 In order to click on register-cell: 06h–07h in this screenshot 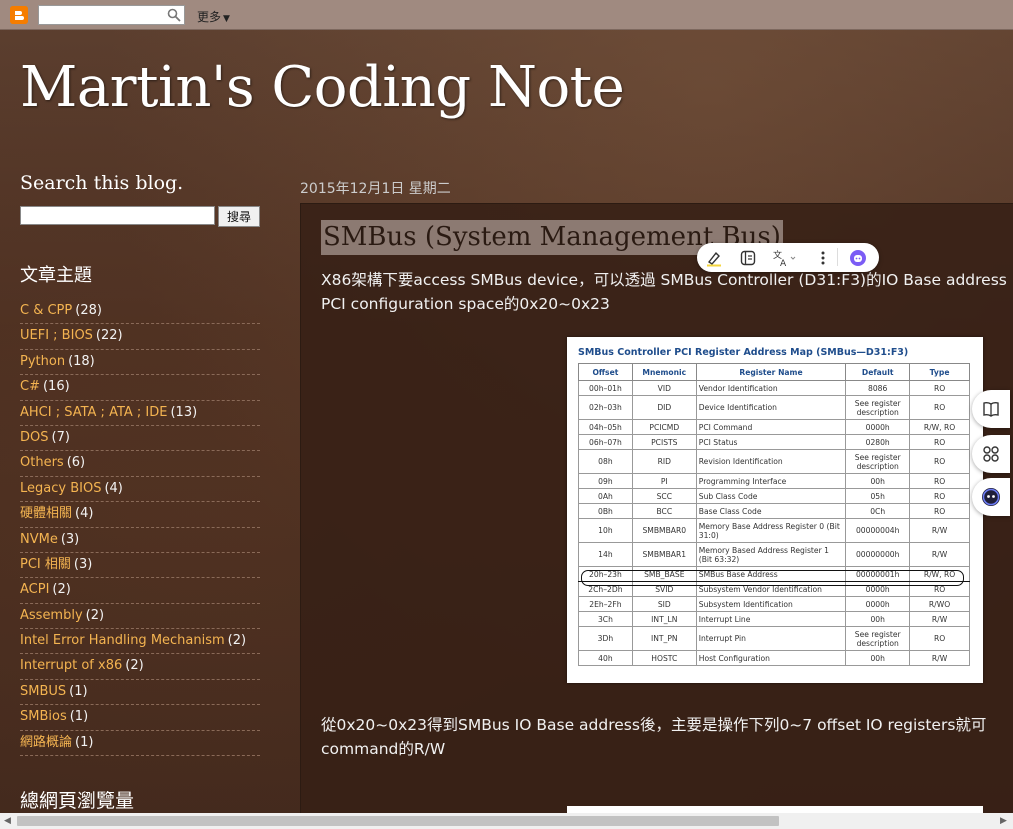, I will do `click(605, 442)`.